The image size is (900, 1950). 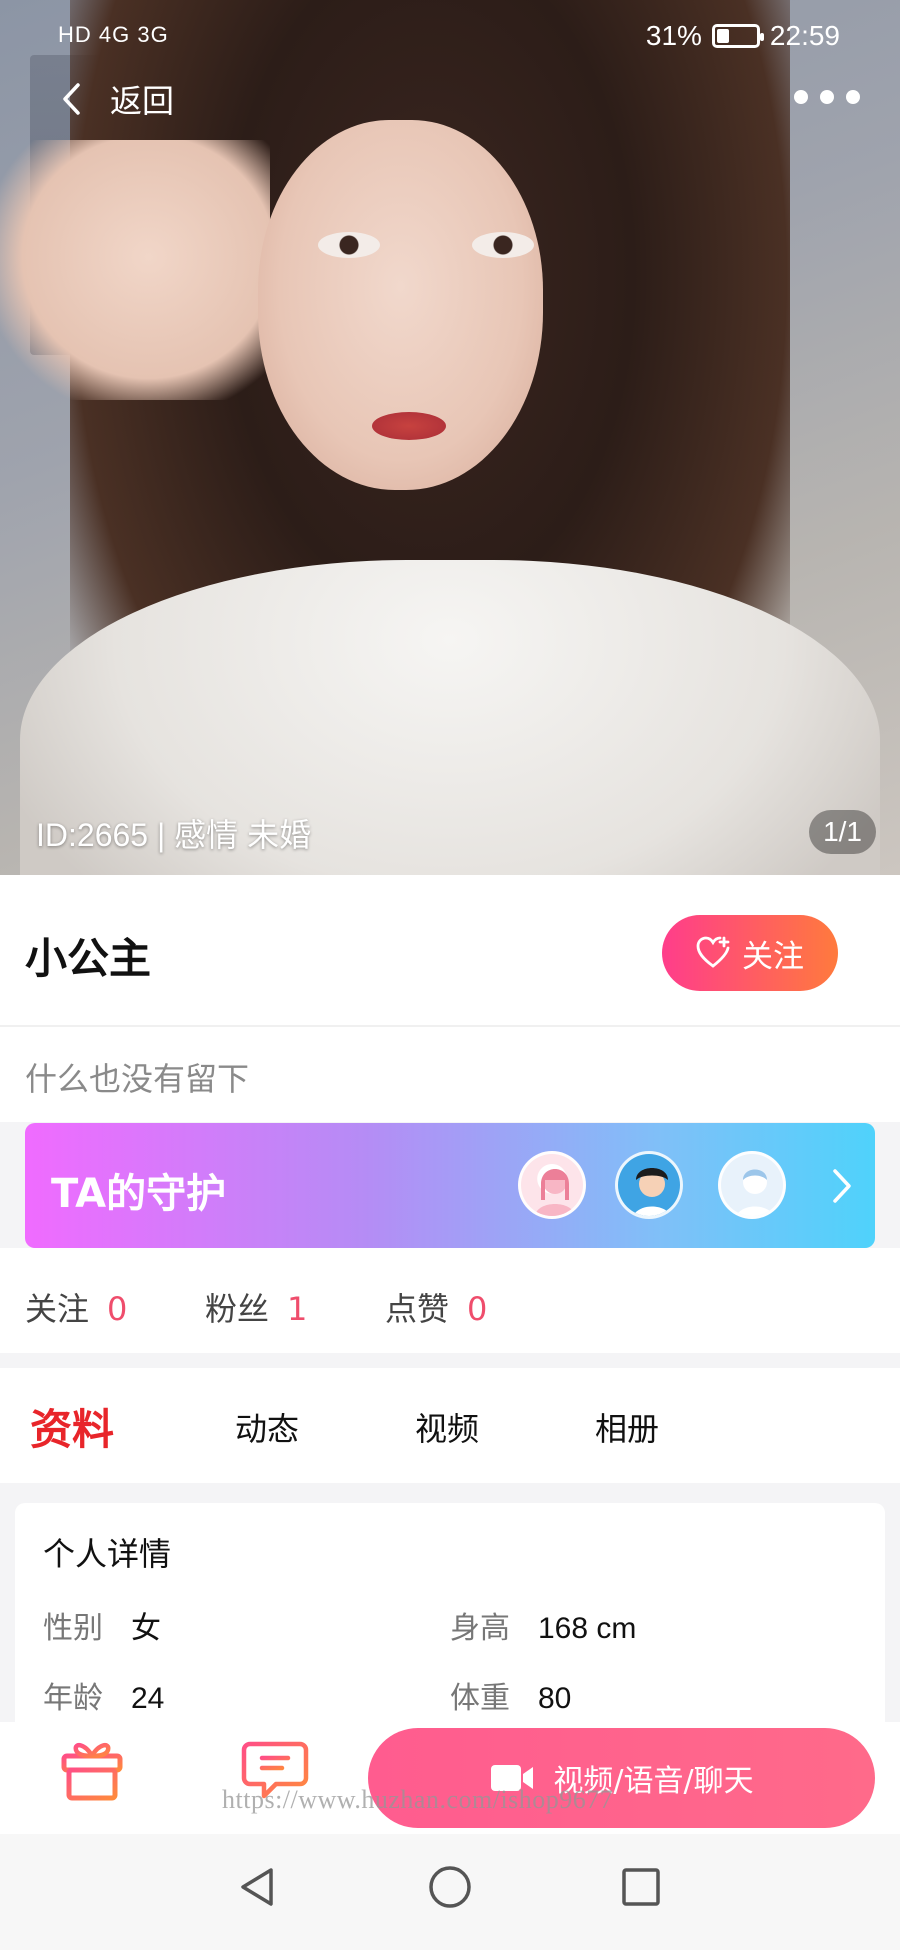 I want to click on stat-following: 关注 0, so click(x=76, y=1307).